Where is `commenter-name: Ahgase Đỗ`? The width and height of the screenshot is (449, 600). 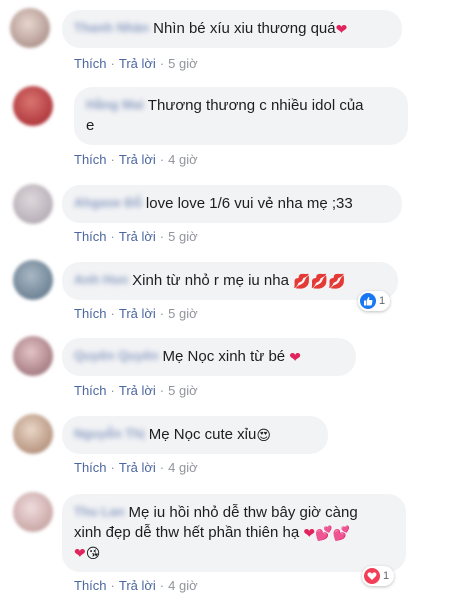
commenter-name: Ahgase Đỗ is located at coordinates (108, 203).